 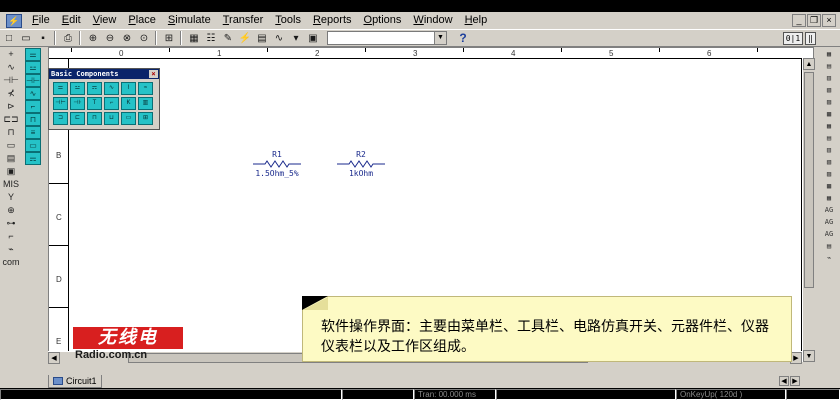 I want to click on electrolytic-capacitor-icon: ⊣⊦, so click(x=77, y=103).